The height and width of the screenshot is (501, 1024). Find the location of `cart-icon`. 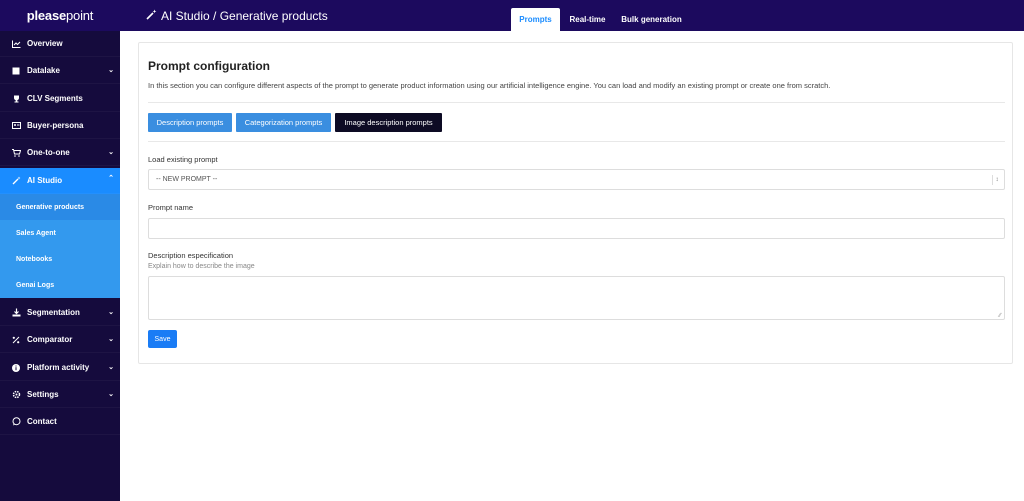

cart-icon is located at coordinates (16, 153).